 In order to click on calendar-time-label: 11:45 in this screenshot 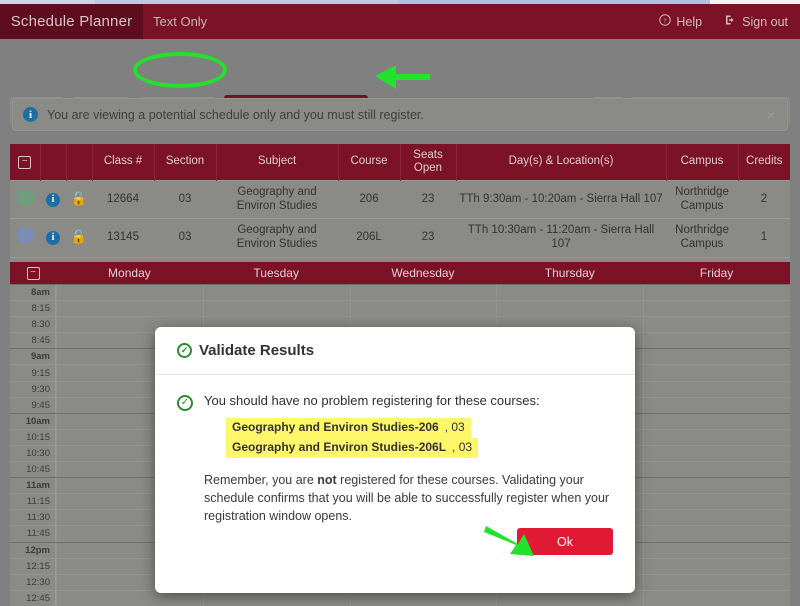, I will do `click(33, 534)`.